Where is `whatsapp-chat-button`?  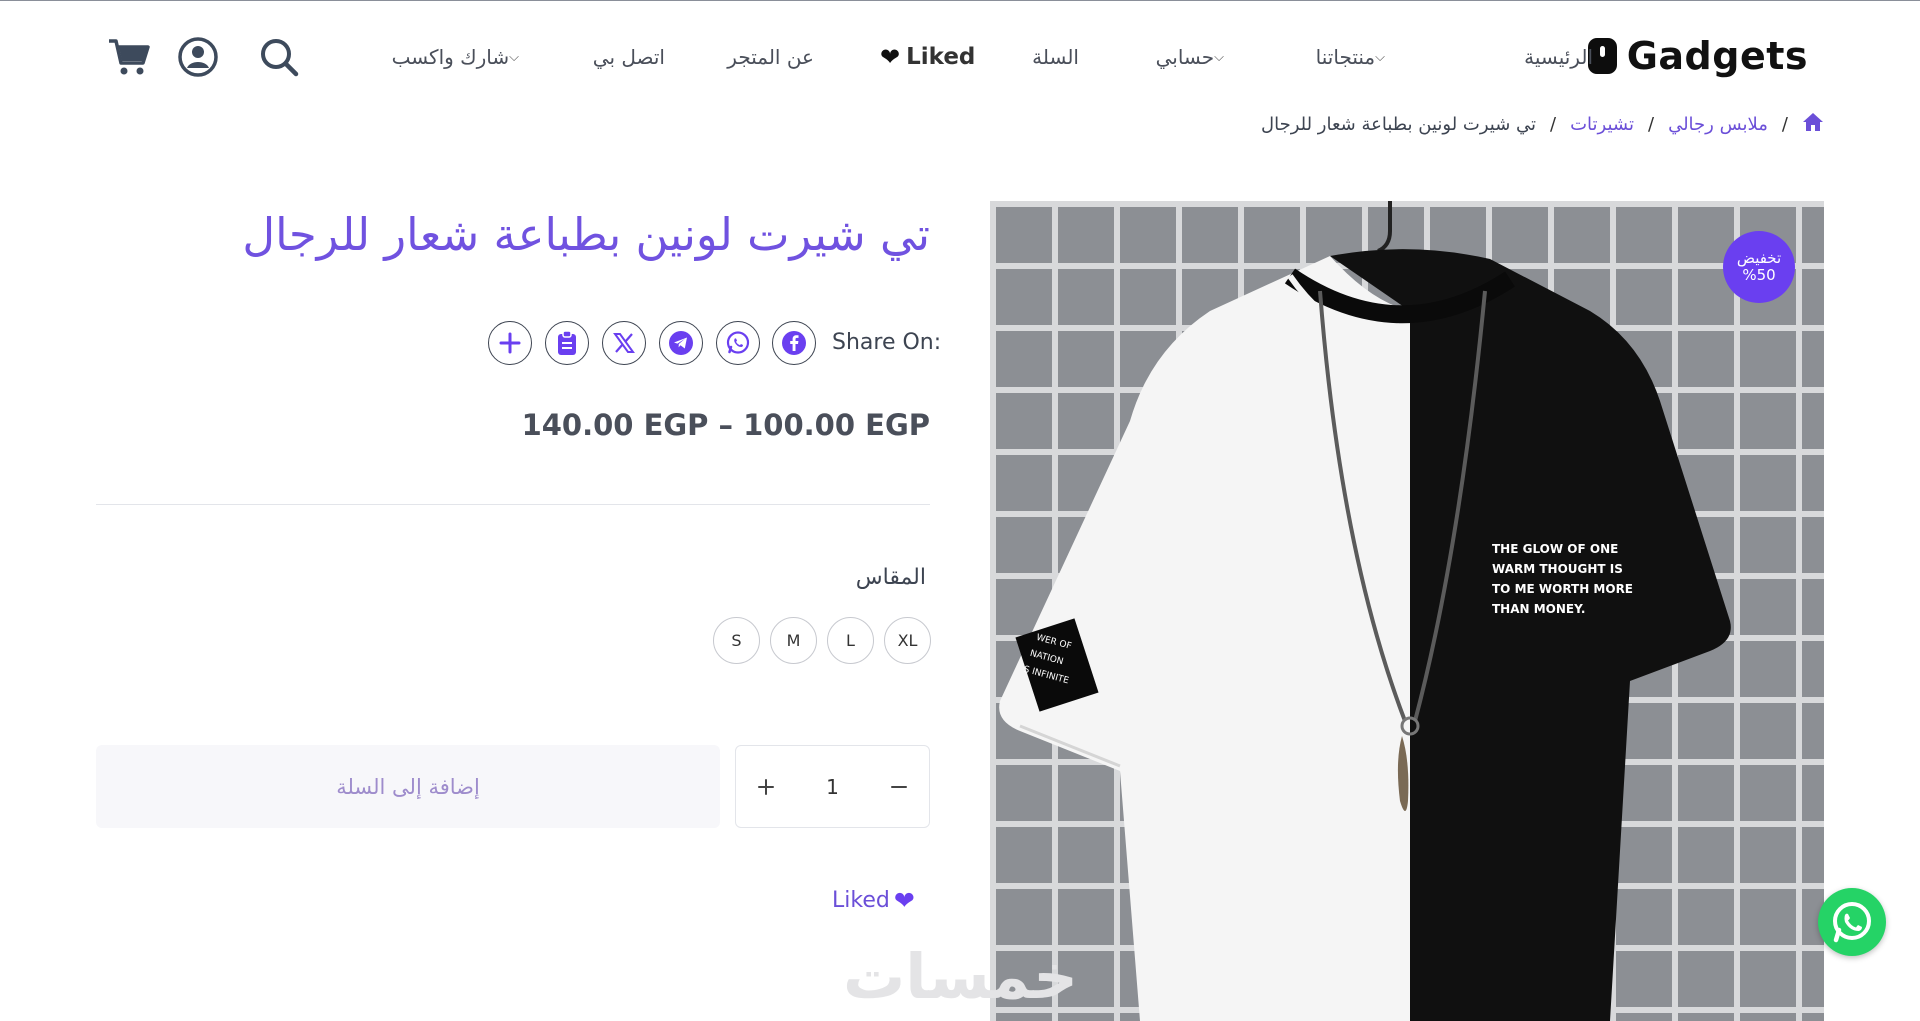 whatsapp-chat-button is located at coordinates (1852, 922).